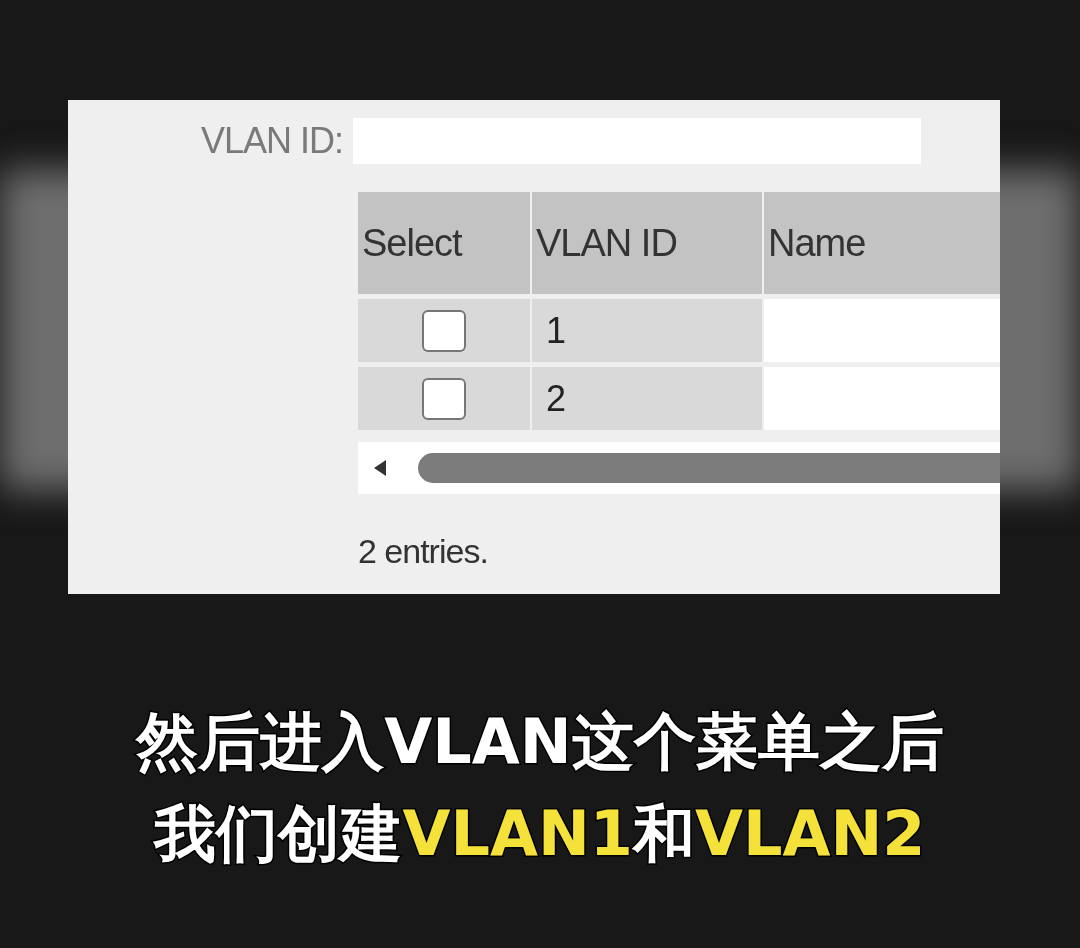 The height and width of the screenshot is (948, 1080). I want to click on column-header: Select, so click(444, 243).